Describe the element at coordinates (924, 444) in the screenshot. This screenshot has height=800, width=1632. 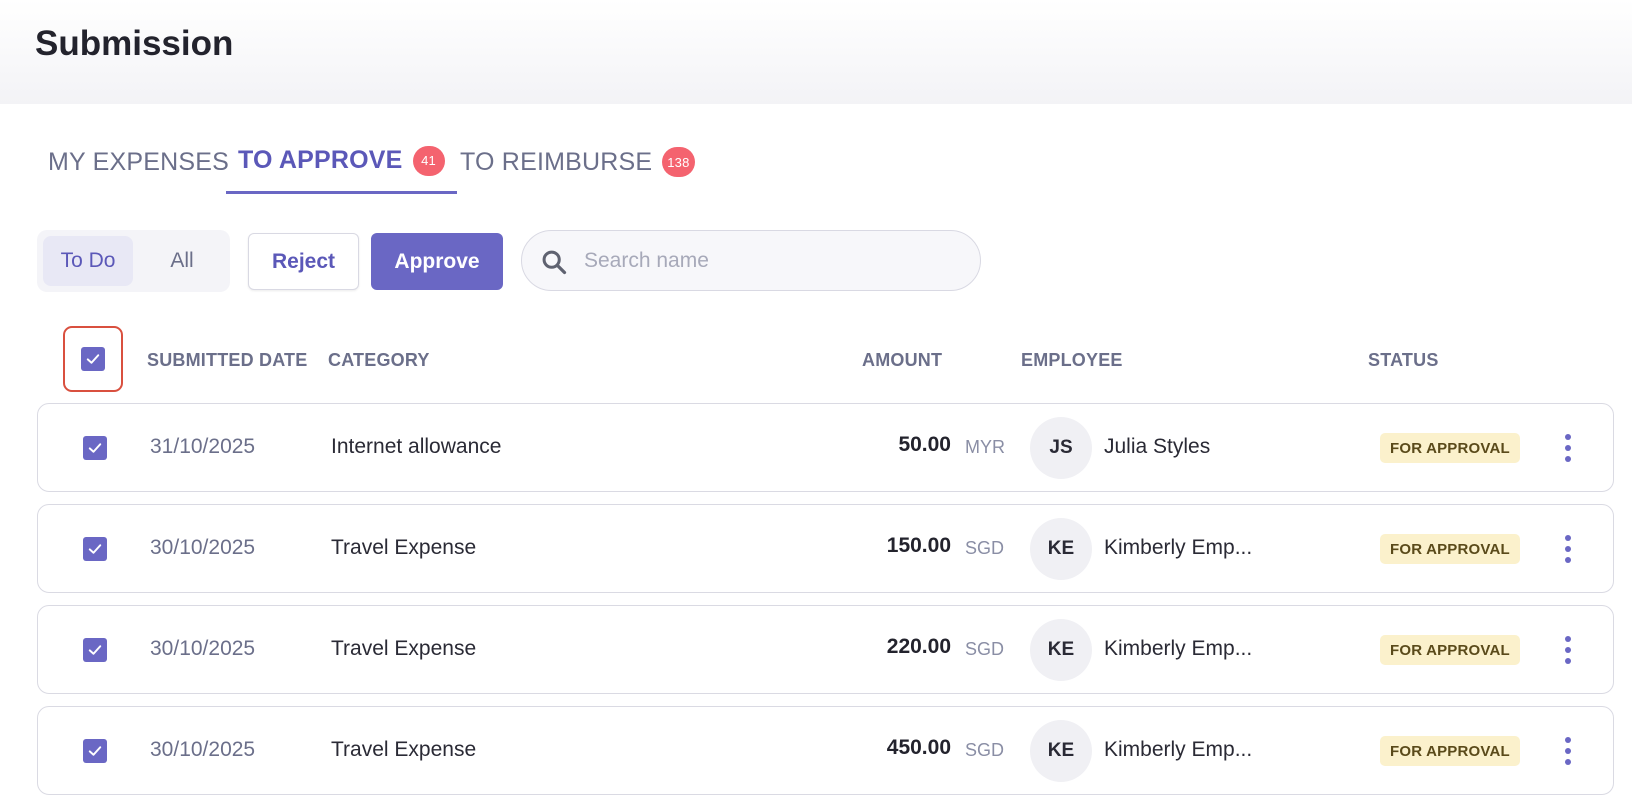
I see `amount: 50.00` at that location.